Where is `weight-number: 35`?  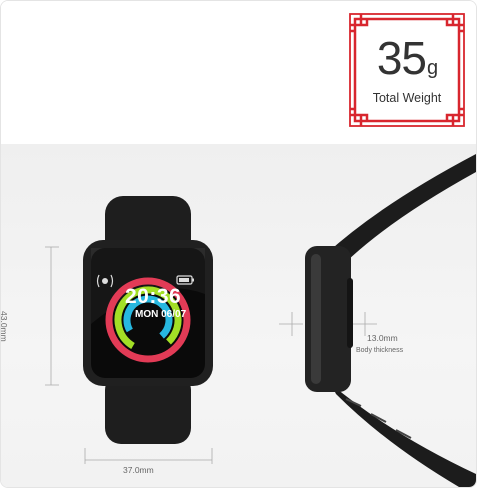 weight-number: 35 is located at coordinates (401, 58).